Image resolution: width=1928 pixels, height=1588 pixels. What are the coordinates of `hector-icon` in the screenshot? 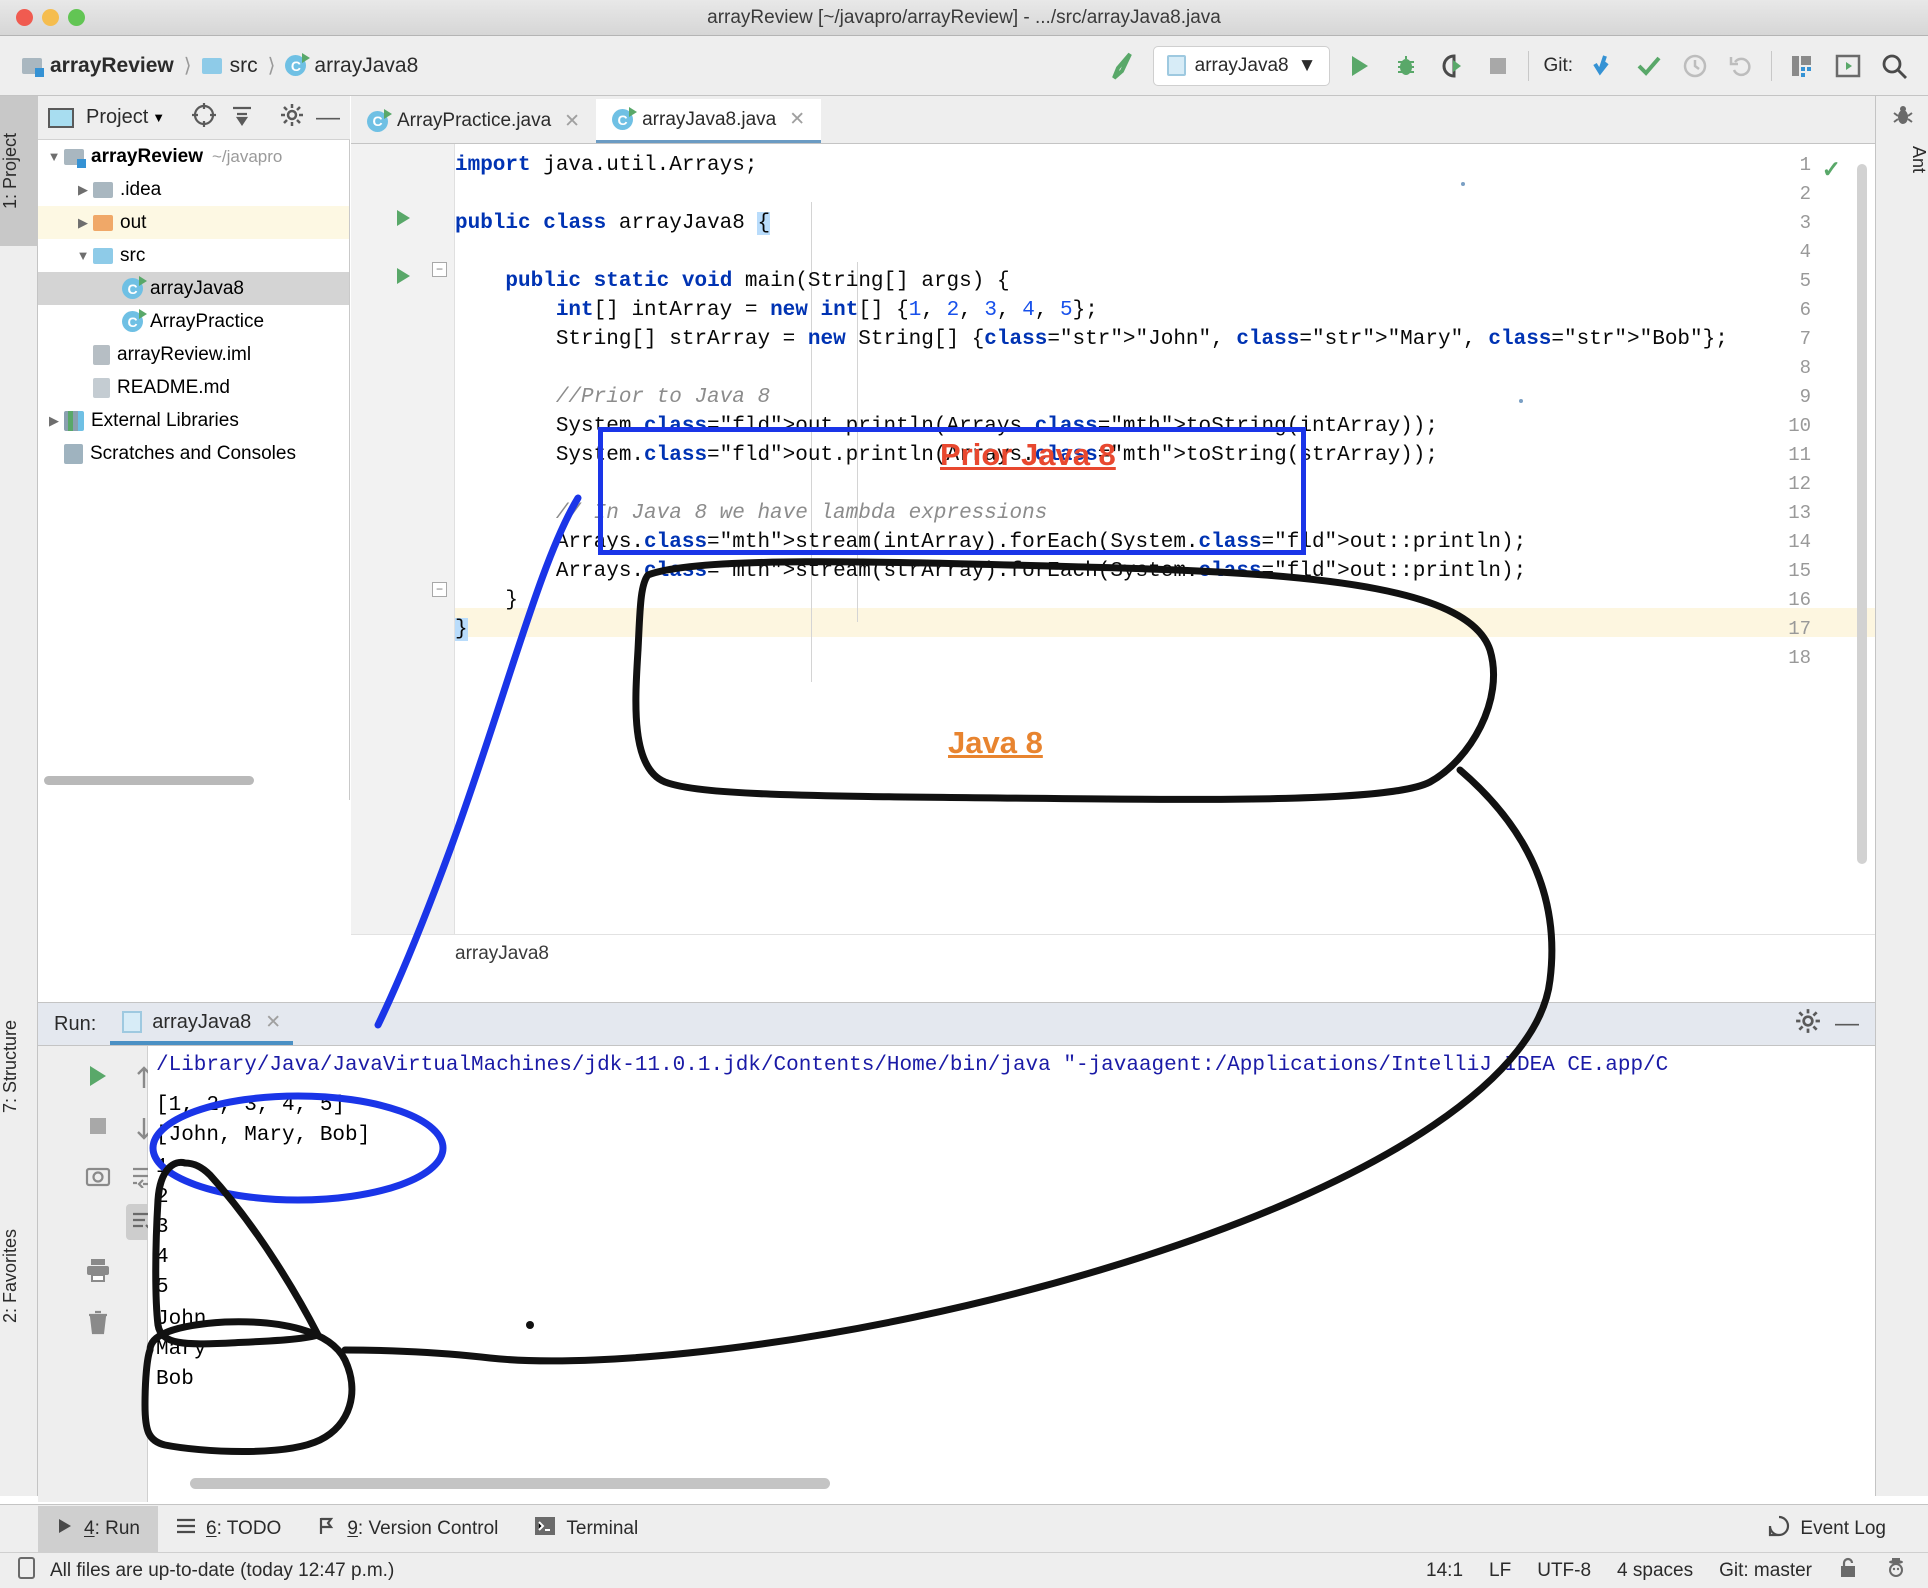 It's located at (1896, 1571).